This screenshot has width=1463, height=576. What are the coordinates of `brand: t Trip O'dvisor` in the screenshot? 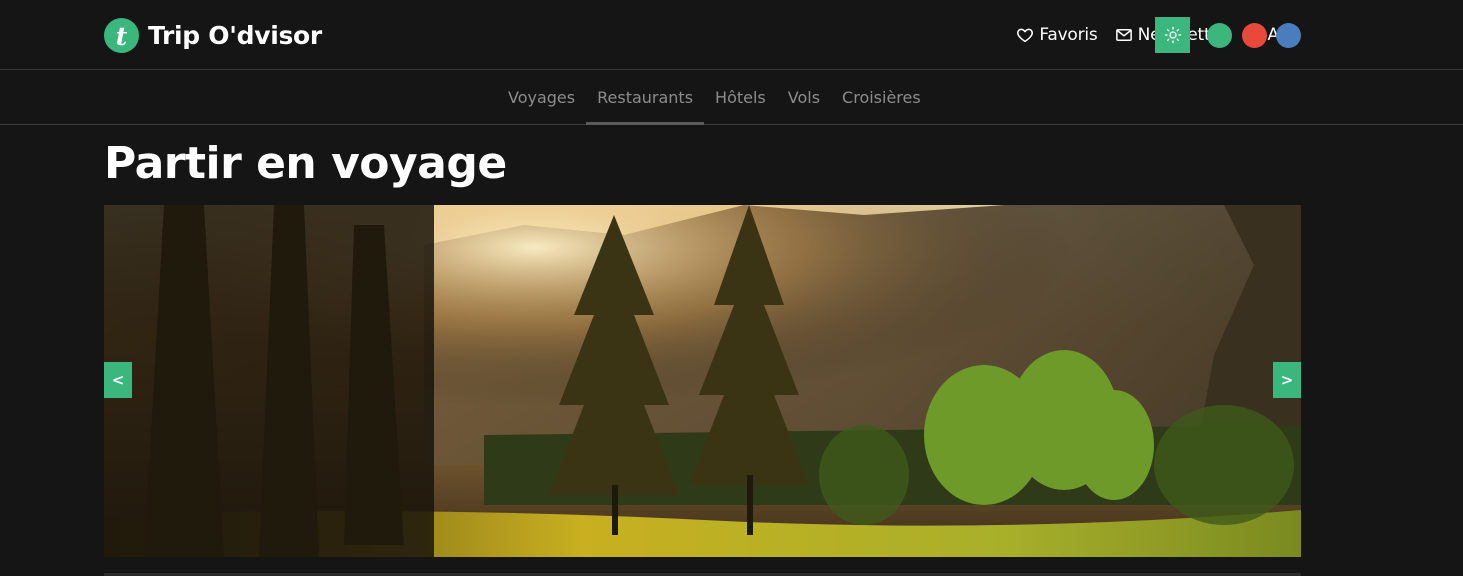 It's located at (213, 35).